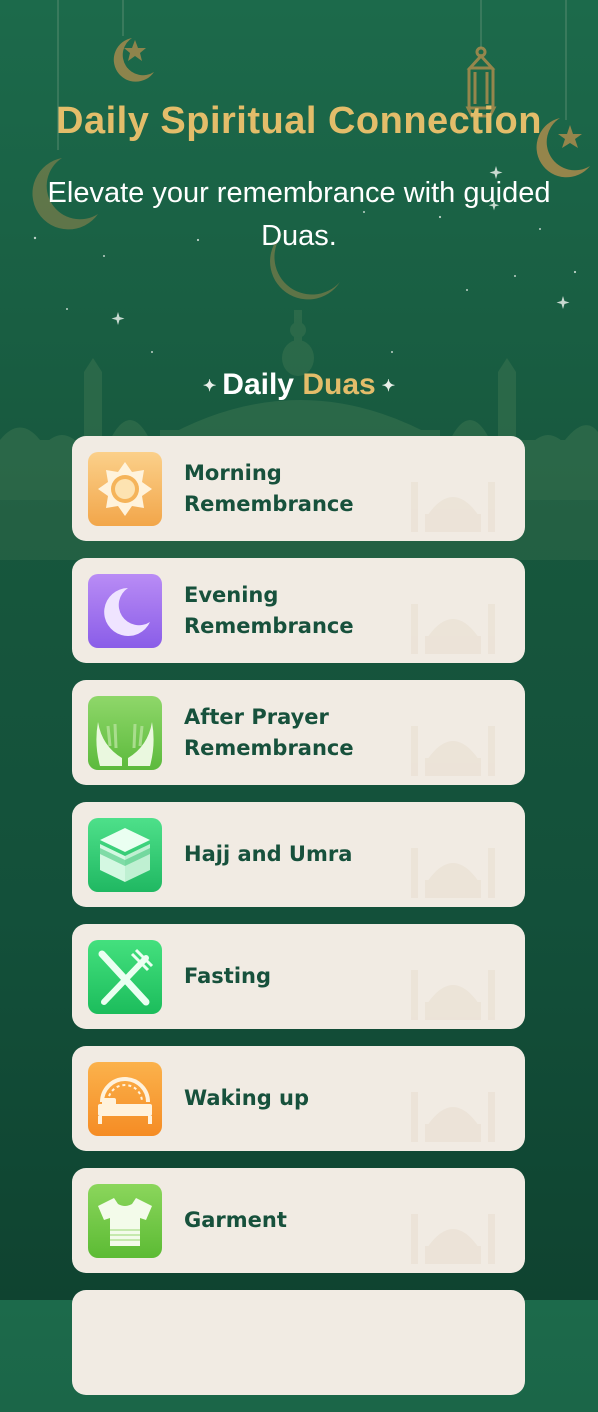 This screenshot has width=598, height=1412. What do you see at coordinates (268, 854) in the screenshot?
I see `dua-card-label: Hajj and Umra` at bounding box center [268, 854].